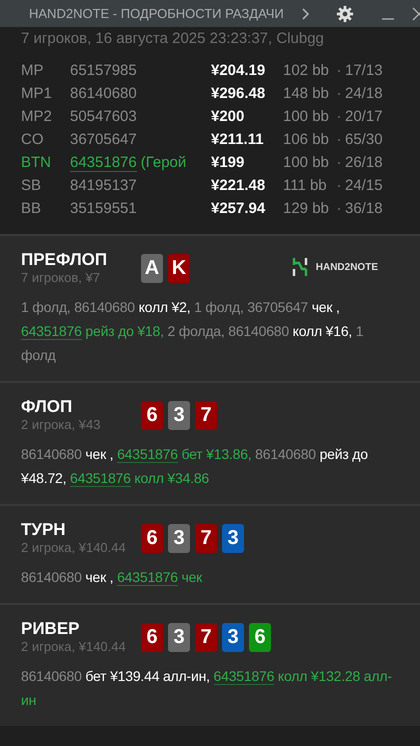  What do you see at coordinates (103, 139) in the screenshot?
I see `player-id: 36705647` at bounding box center [103, 139].